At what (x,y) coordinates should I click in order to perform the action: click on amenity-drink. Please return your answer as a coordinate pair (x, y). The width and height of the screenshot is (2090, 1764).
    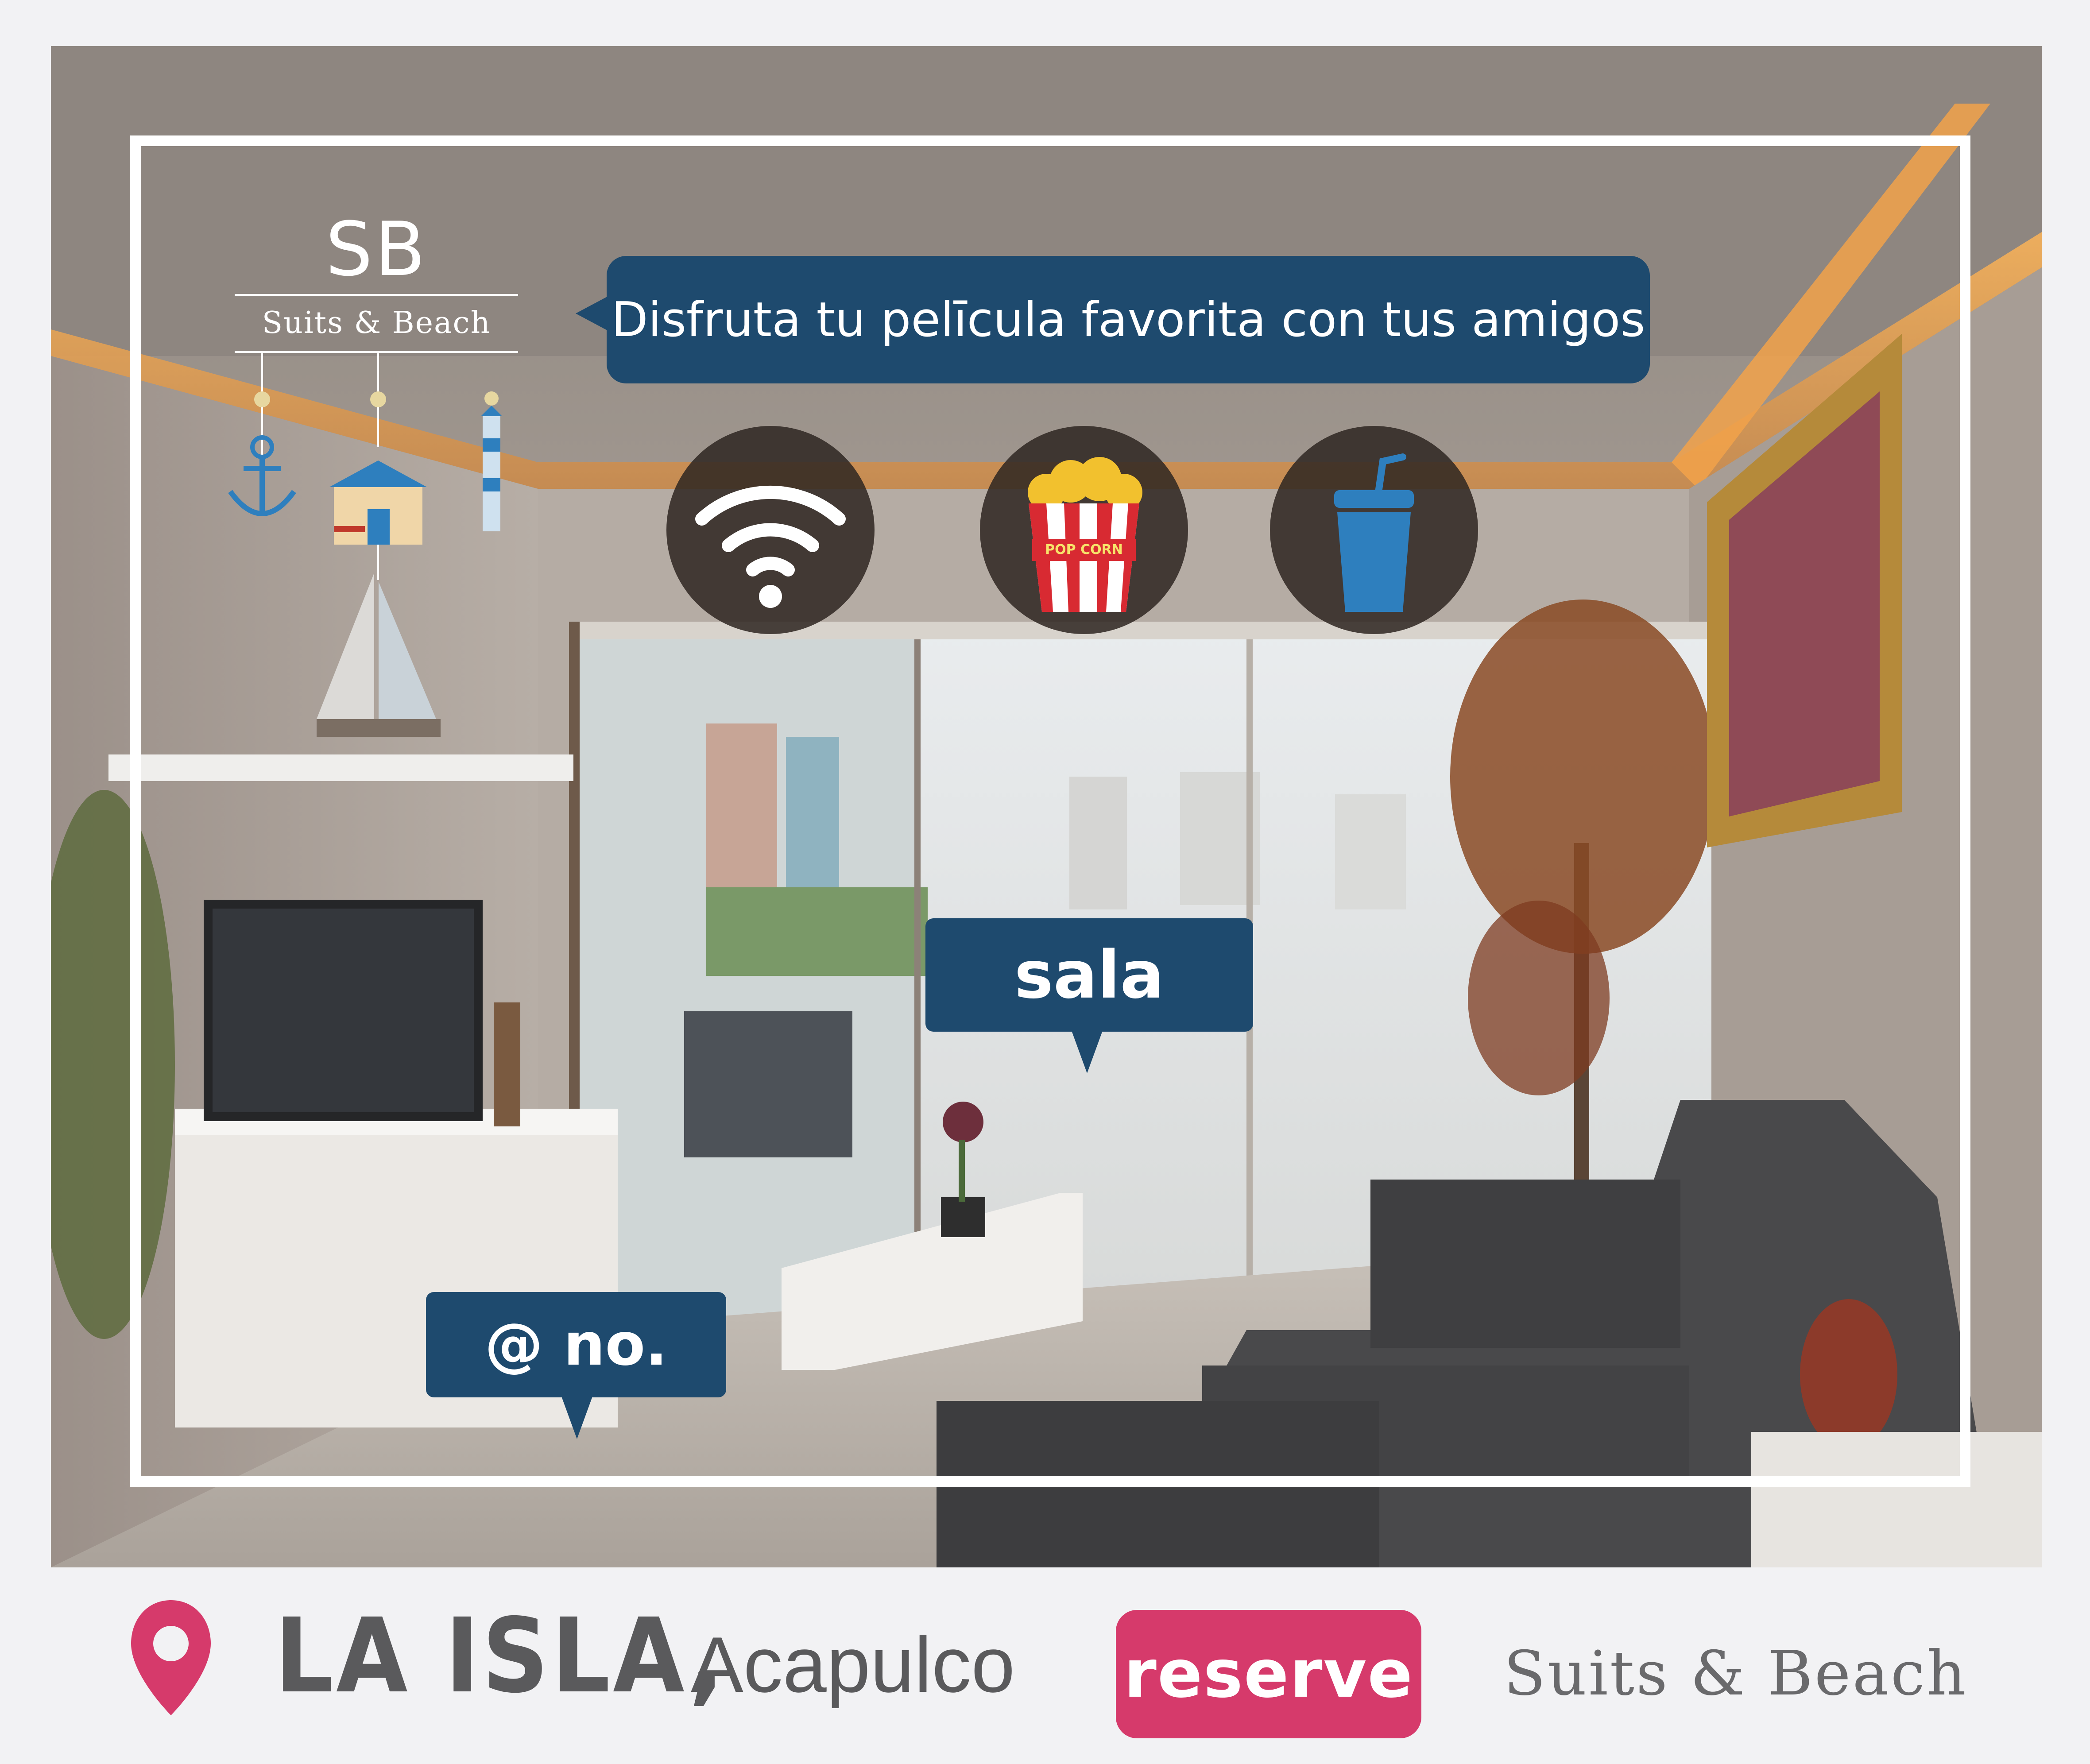
    Looking at the image, I should click on (1374, 530).